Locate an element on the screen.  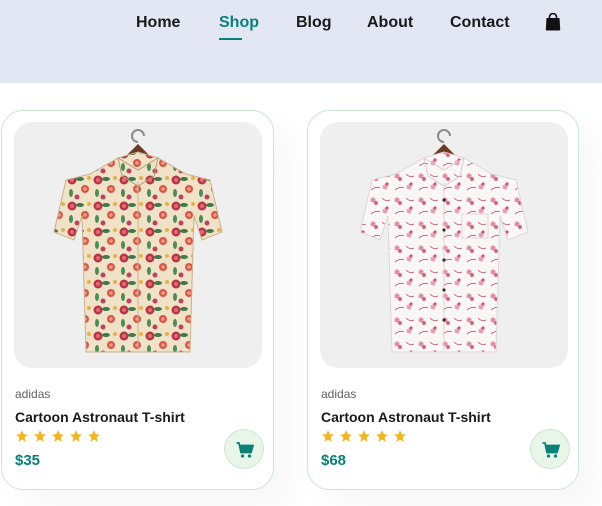
nav-about: About is located at coordinates (390, 23).